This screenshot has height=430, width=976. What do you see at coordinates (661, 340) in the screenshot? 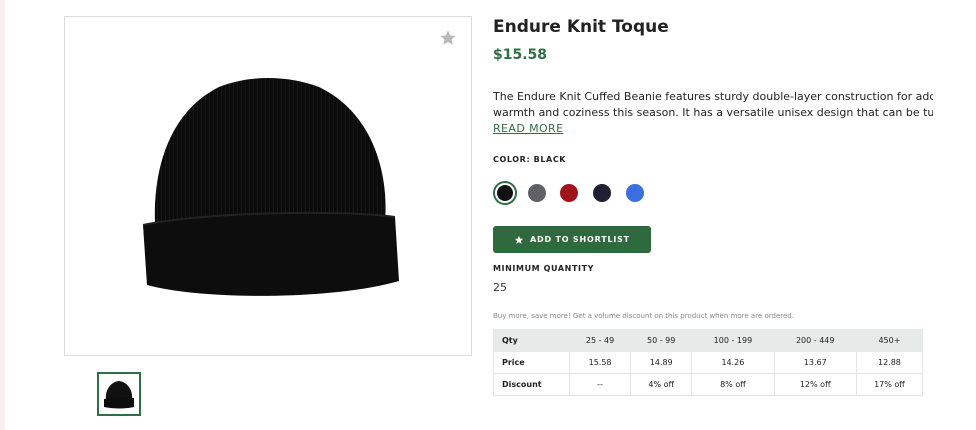
I see `table-cell: 50 - 99` at bounding box center [661, 340].